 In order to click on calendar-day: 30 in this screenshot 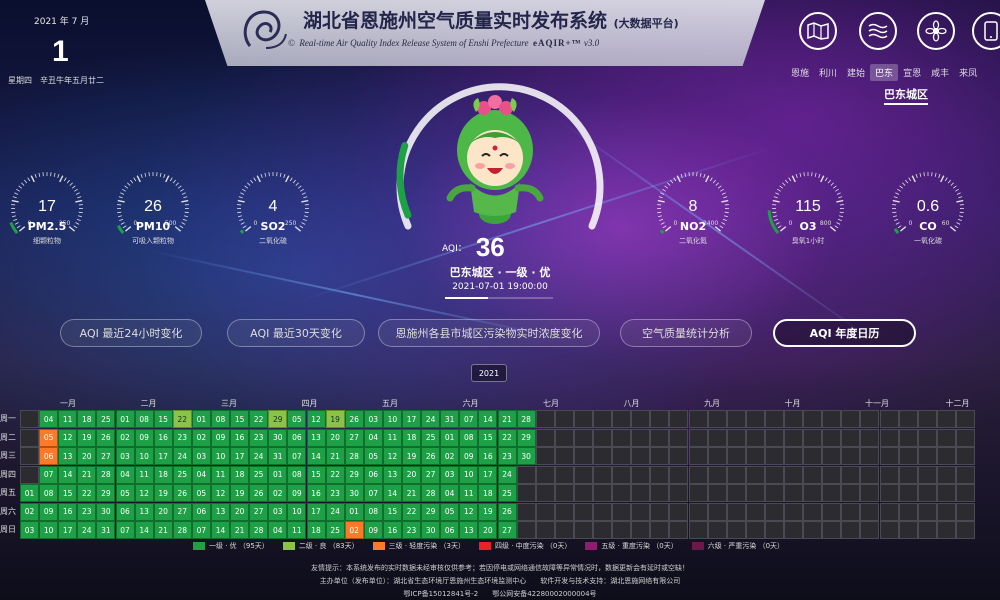, I will do `click(354, 493)`.